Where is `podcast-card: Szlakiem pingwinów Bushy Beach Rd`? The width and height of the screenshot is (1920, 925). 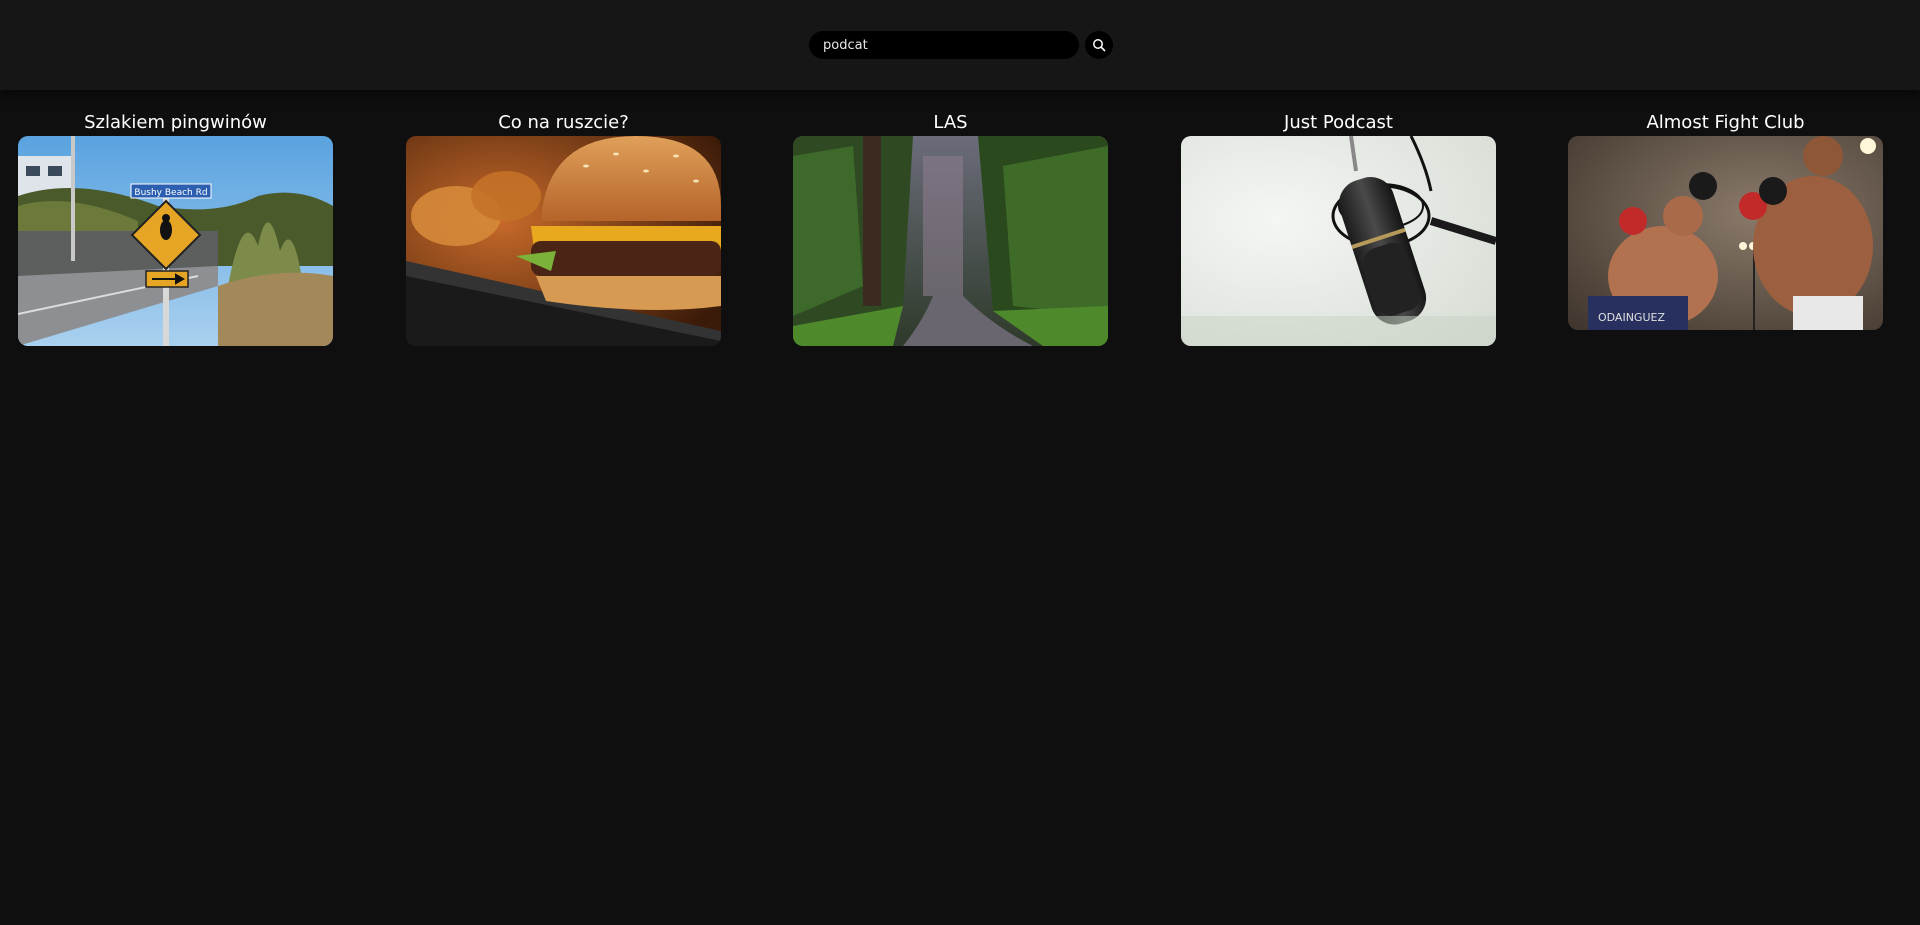 podcast-card: Szlakiem pingwinów Bushy Beach Rd is located at coordinates (175, 228).